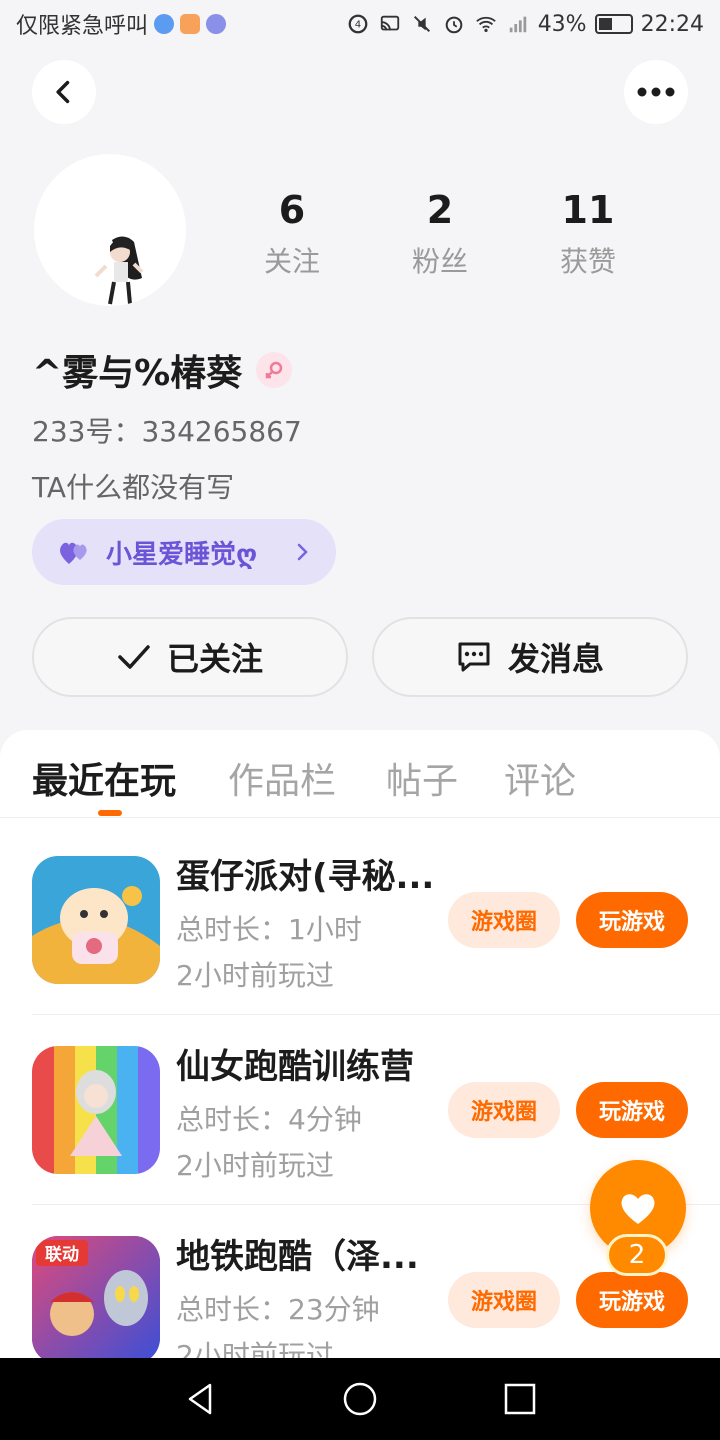  I want to click on nickname-row: ^雾与%椿葵, so click(162, 370).